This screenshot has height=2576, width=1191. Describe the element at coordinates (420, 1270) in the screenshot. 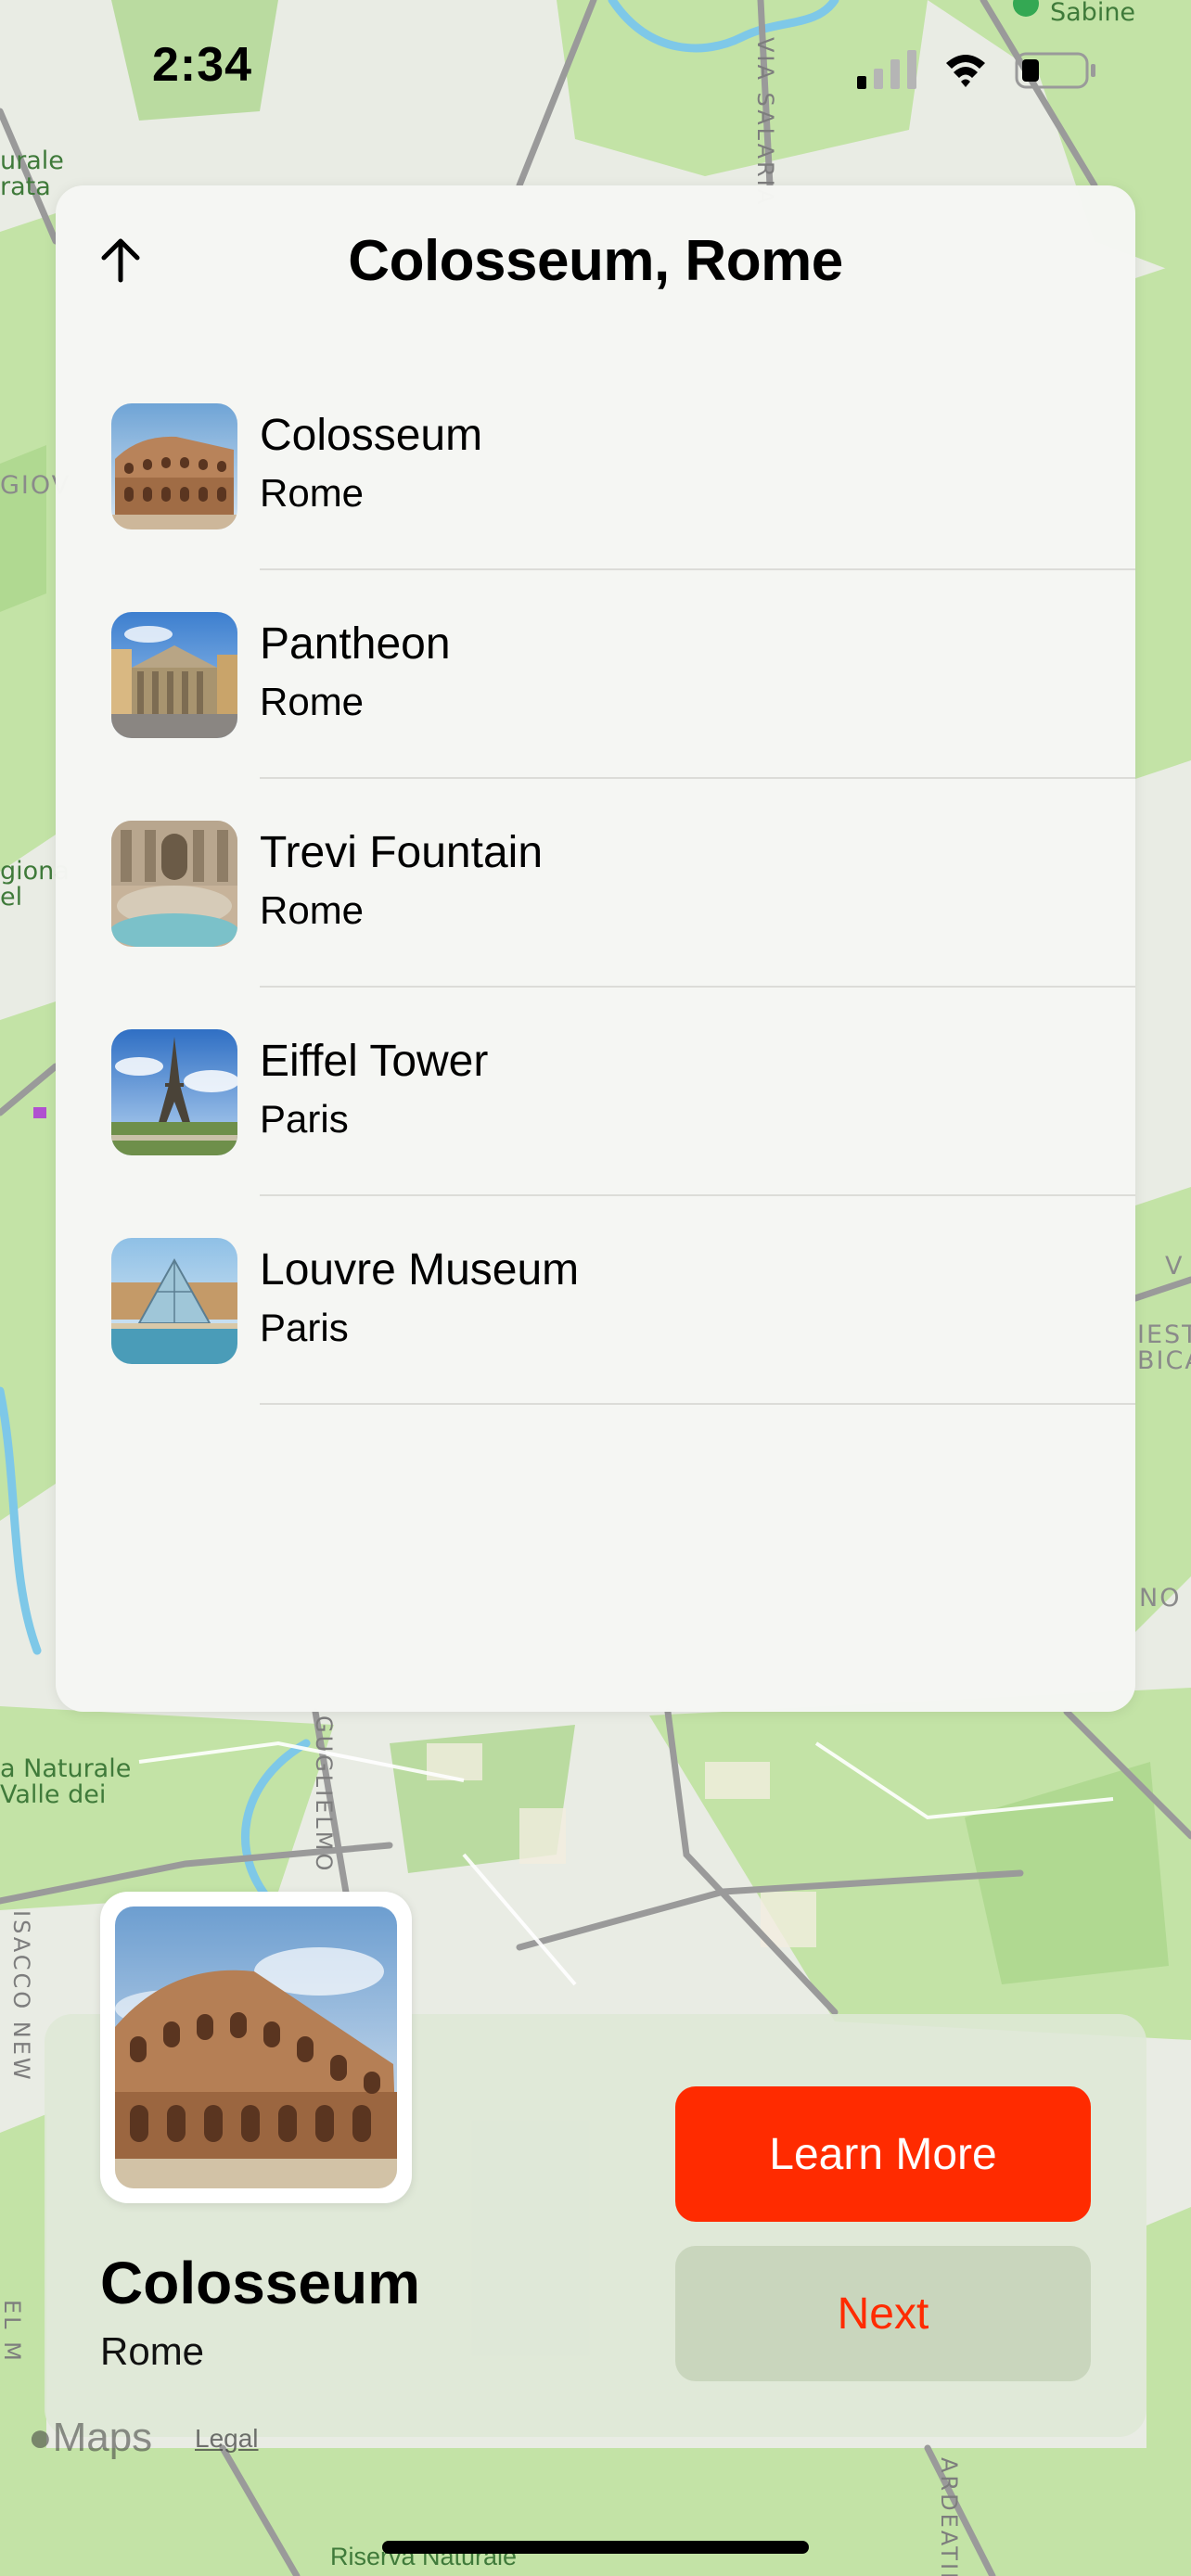

I see `place-name: Louvre Museum` at that location.